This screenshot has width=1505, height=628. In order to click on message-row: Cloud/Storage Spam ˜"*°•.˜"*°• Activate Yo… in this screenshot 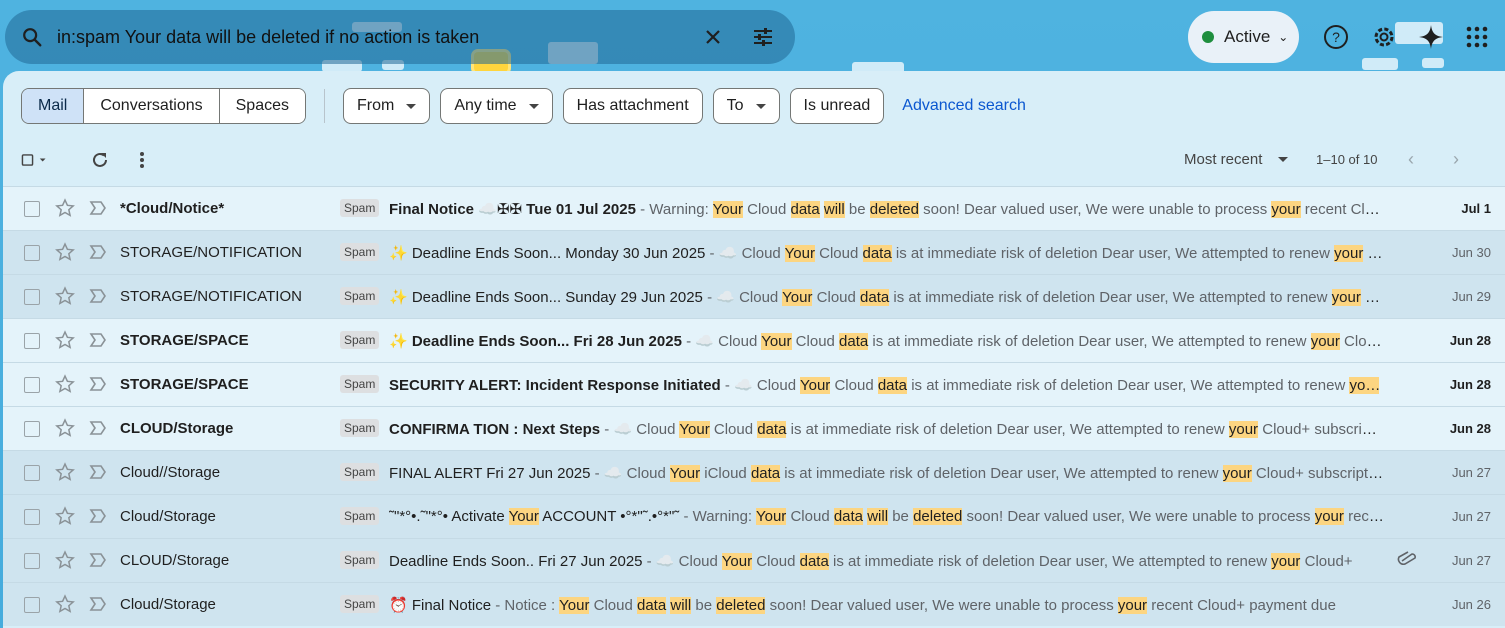, I will do `click(754, 516)`.